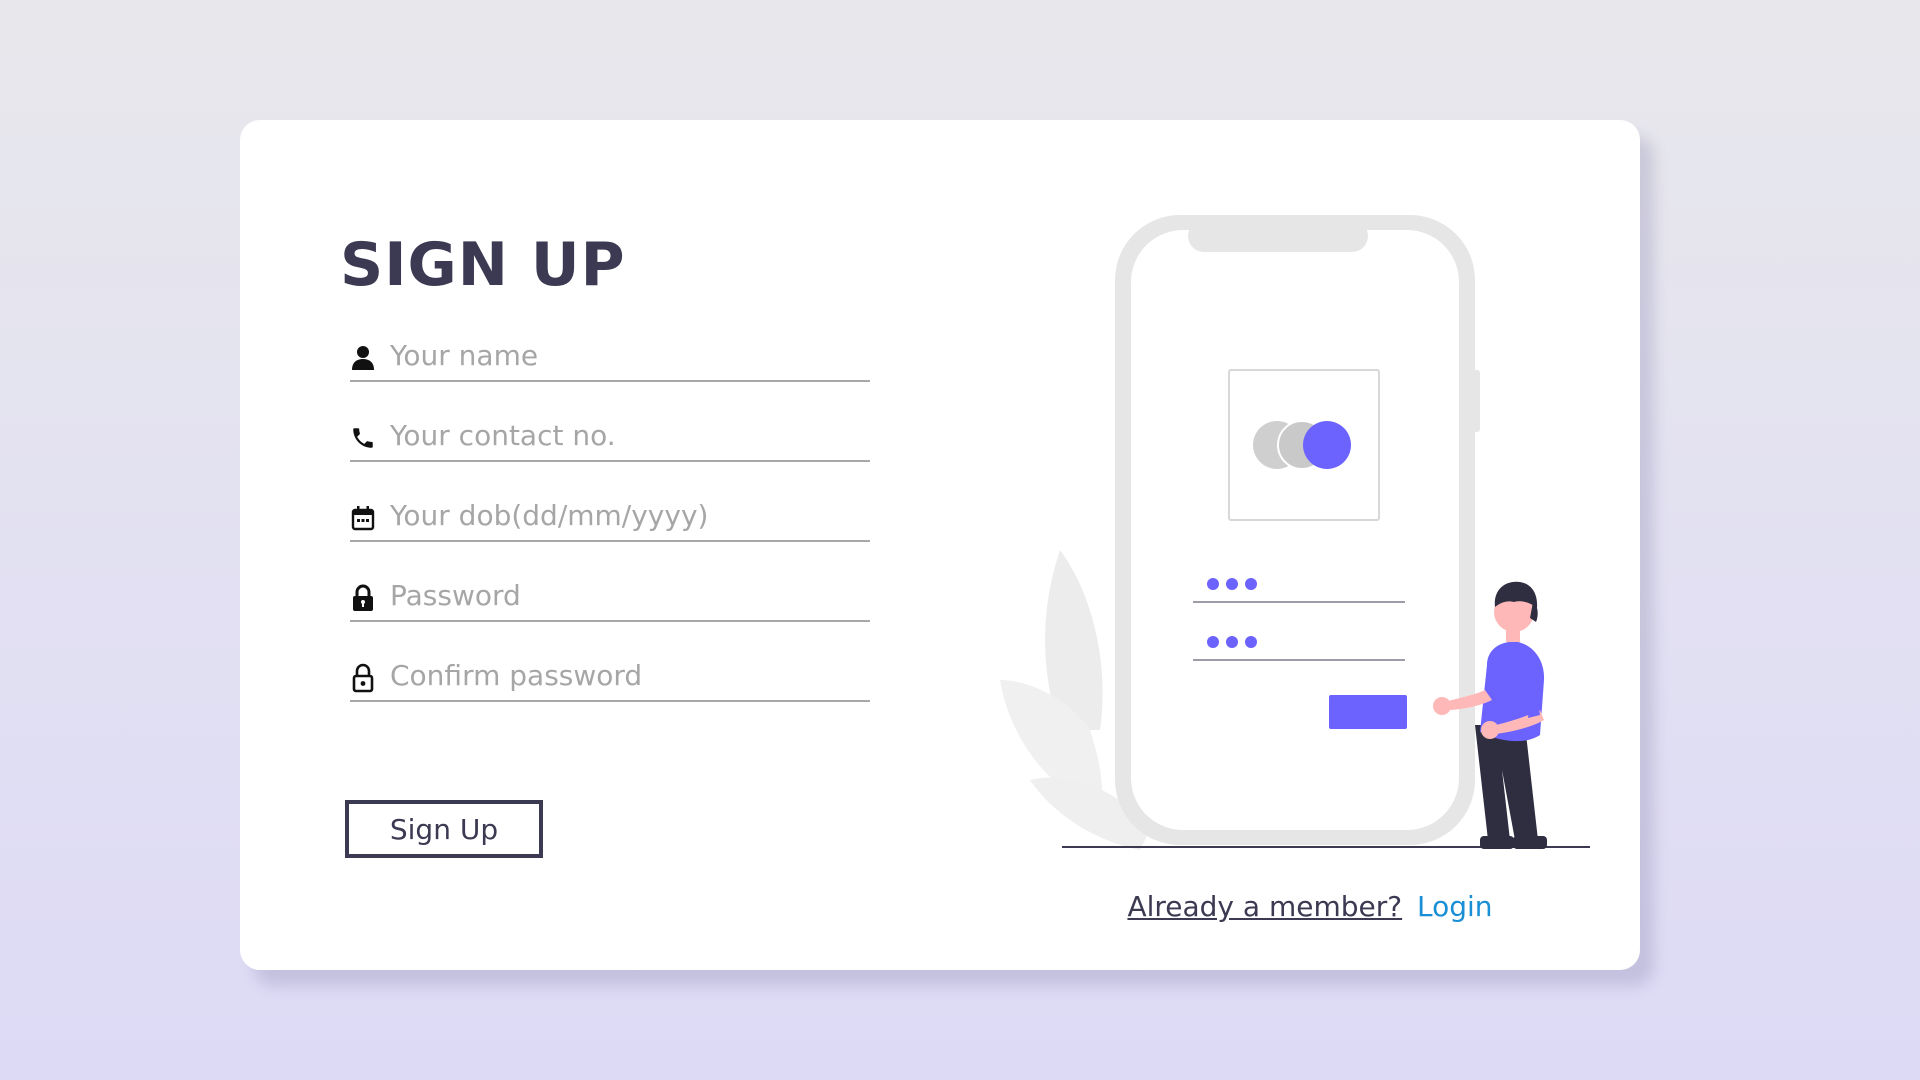 This screenshot has height=1080, width=1920. What do you see at coordinates (625, 515) in the screenshot?
I see `dob-input` at bounding box center [625, 515].